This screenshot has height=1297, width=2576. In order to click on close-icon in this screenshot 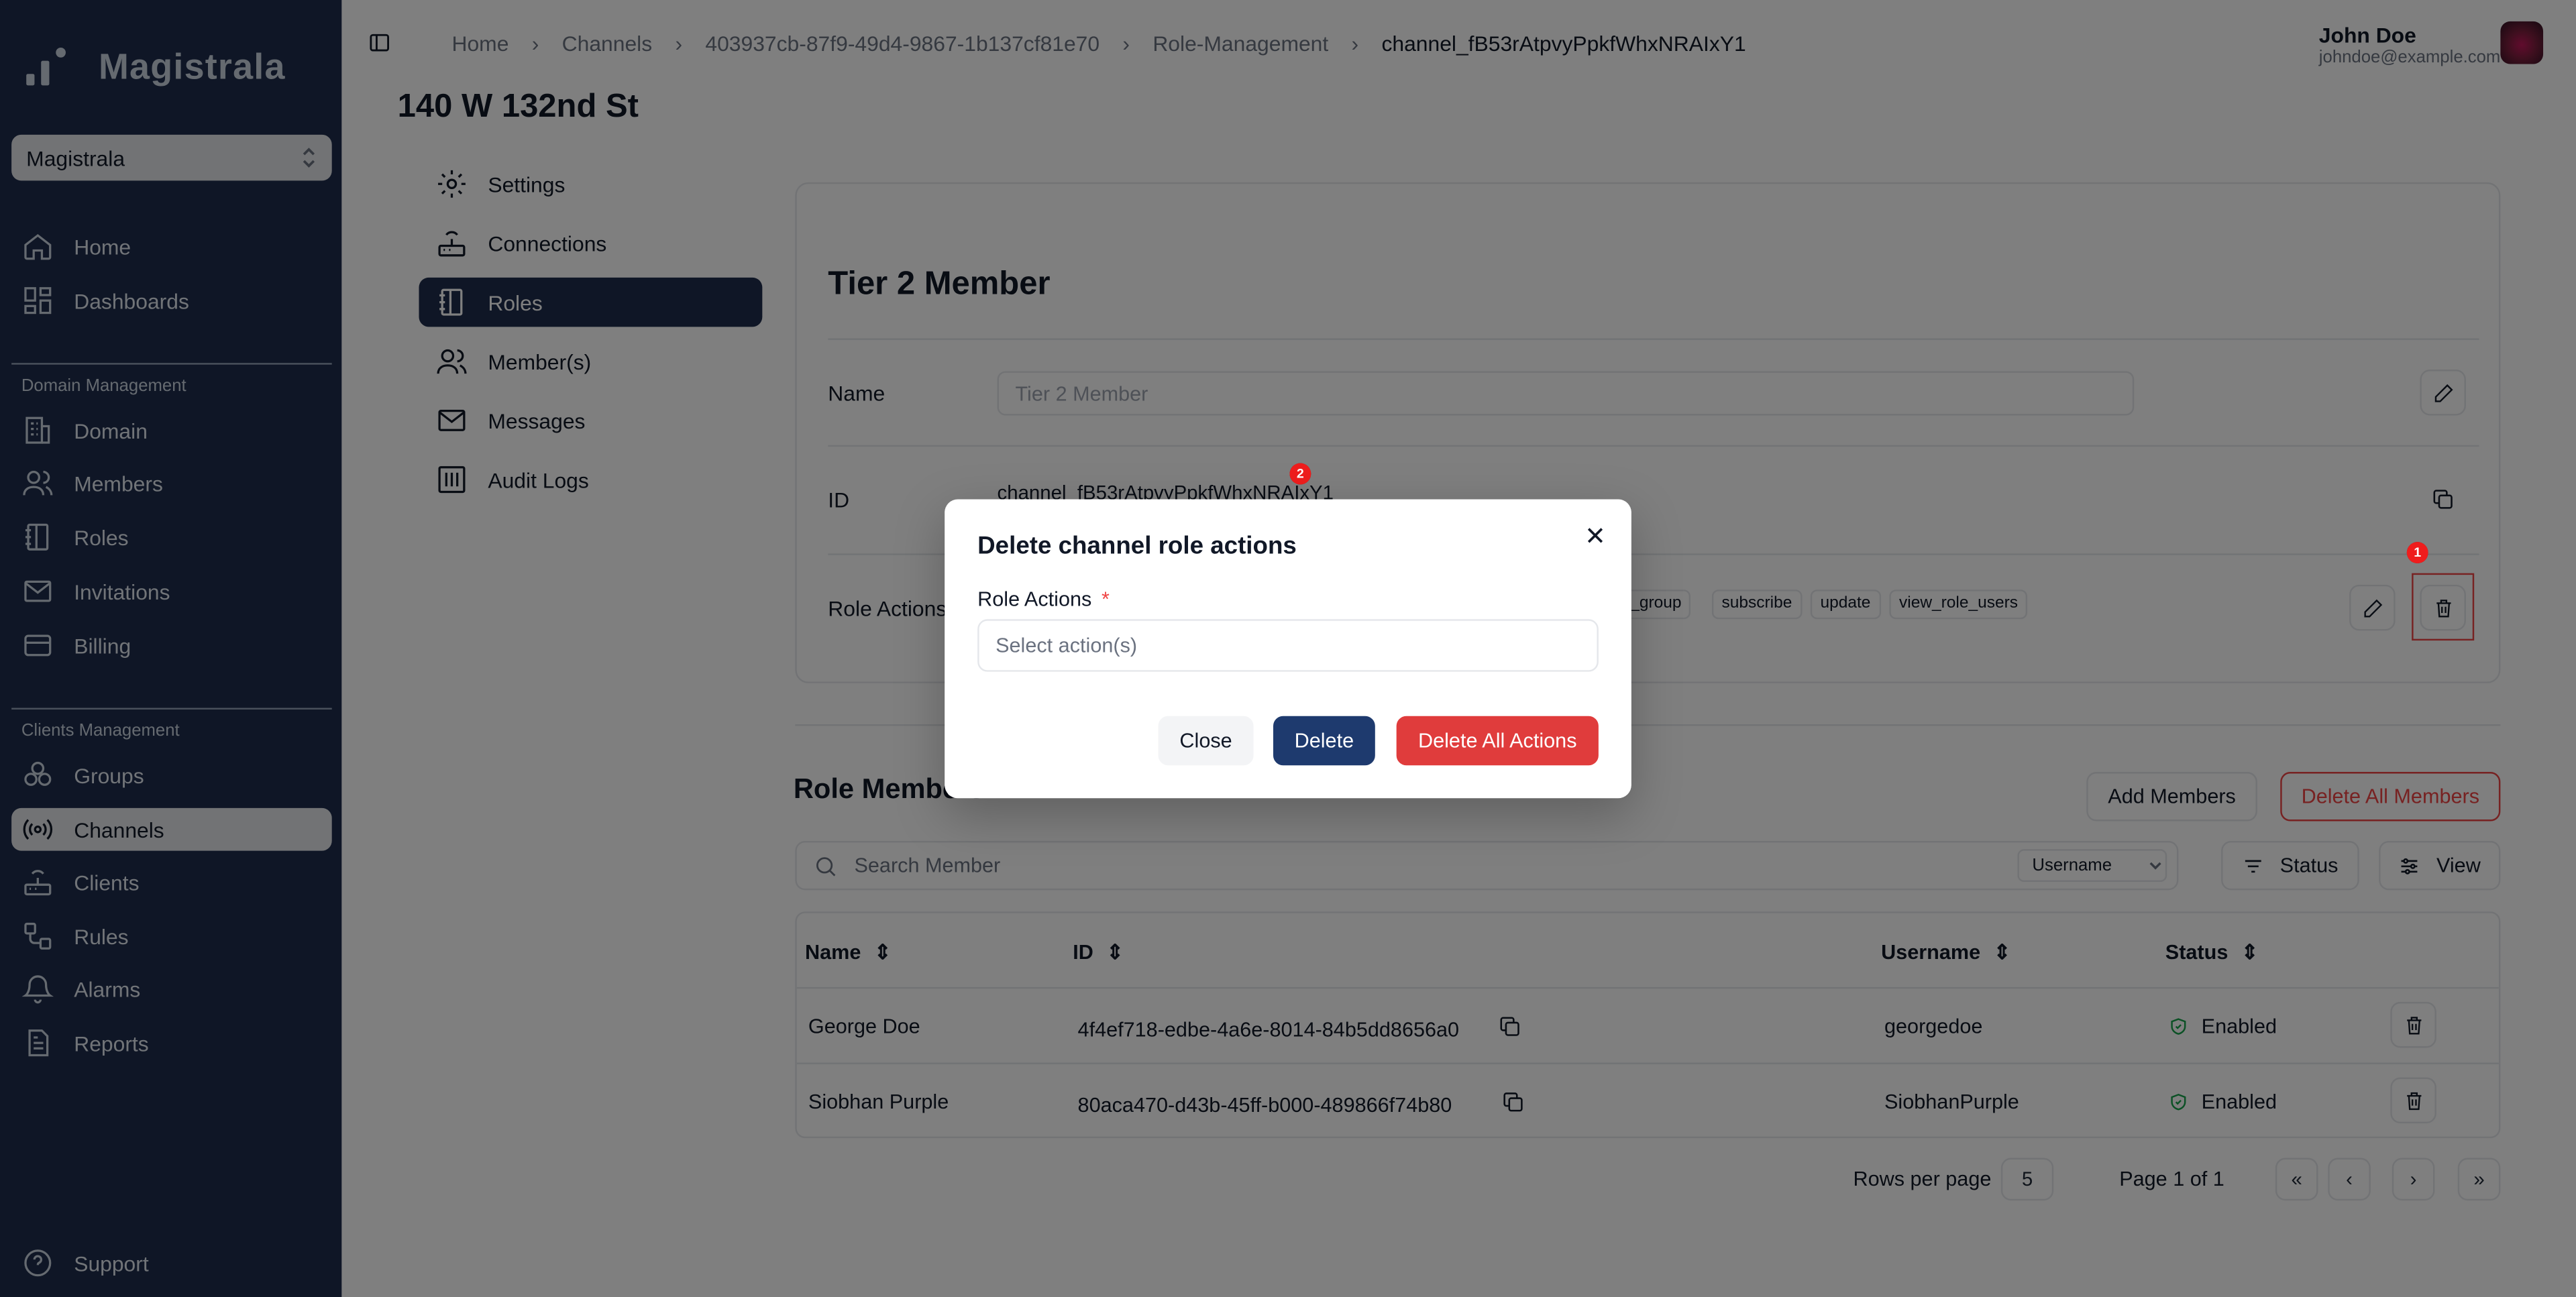, I will do `click(1595, 535)`.